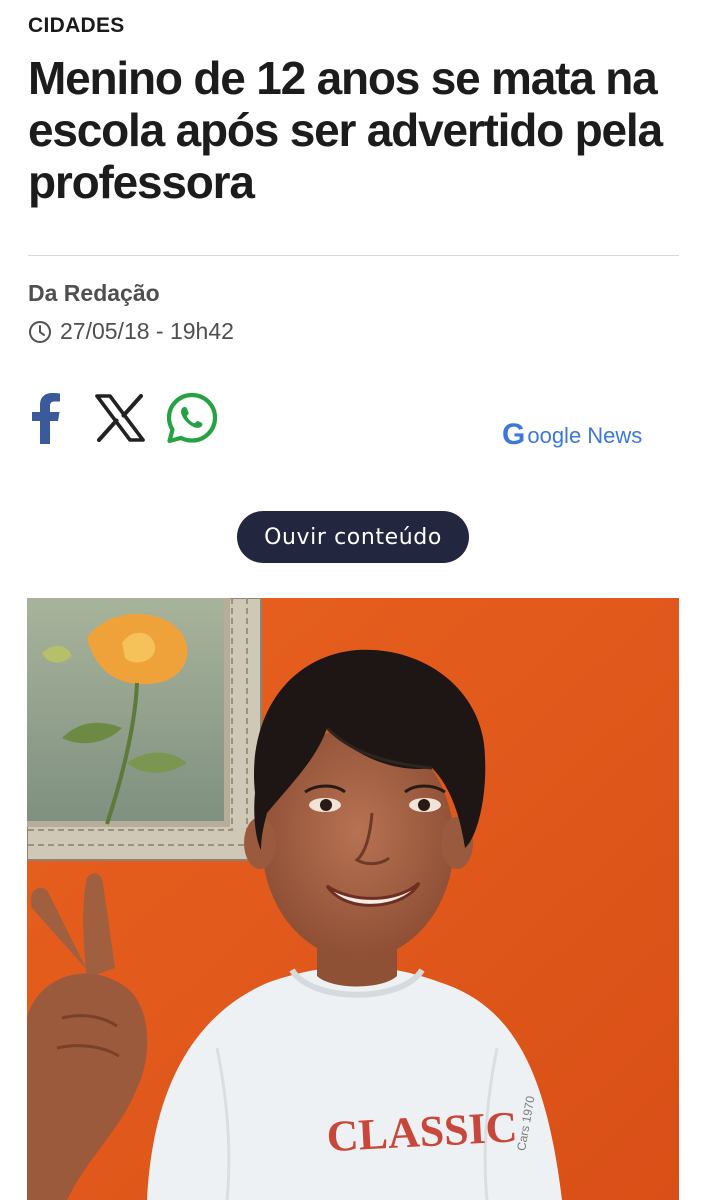 Image resolution: width=706 pixels, height=1200 pixels. What do you see at coordinates (353, 537) in the screenshot?
I see `listen-content-button: Ouvir conteúdo` at bounding box center [353, 537].